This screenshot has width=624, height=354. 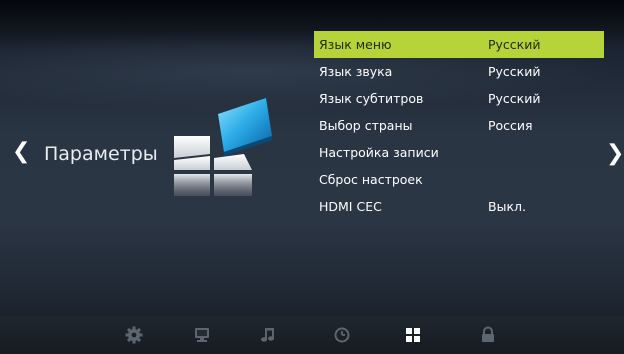 I want to click on menu-item-hdmi-cec: HDMI CEC Выкл., so click(x=459, y=206).